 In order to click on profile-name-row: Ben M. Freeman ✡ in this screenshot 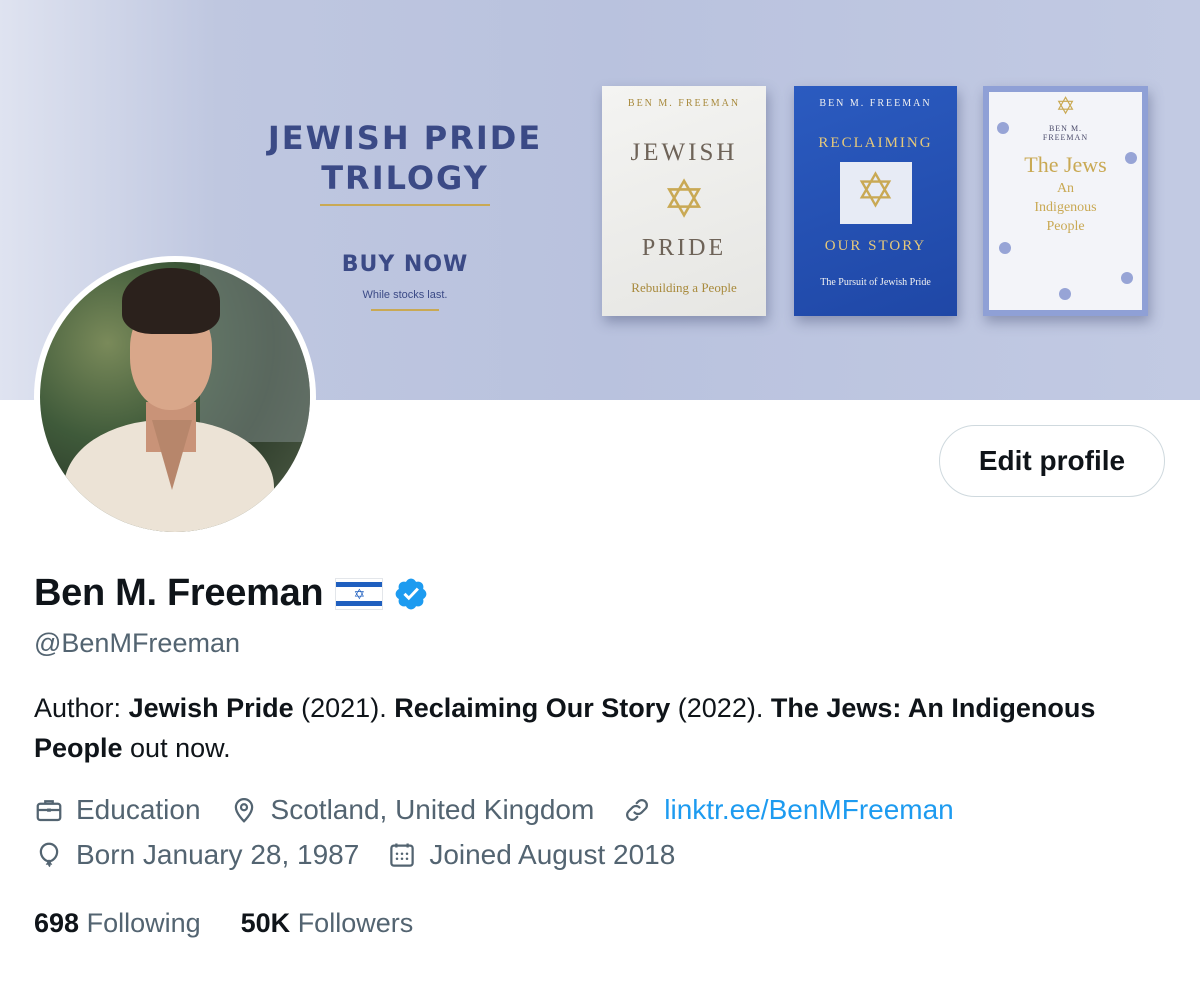, I will do `click(231, 593)`.